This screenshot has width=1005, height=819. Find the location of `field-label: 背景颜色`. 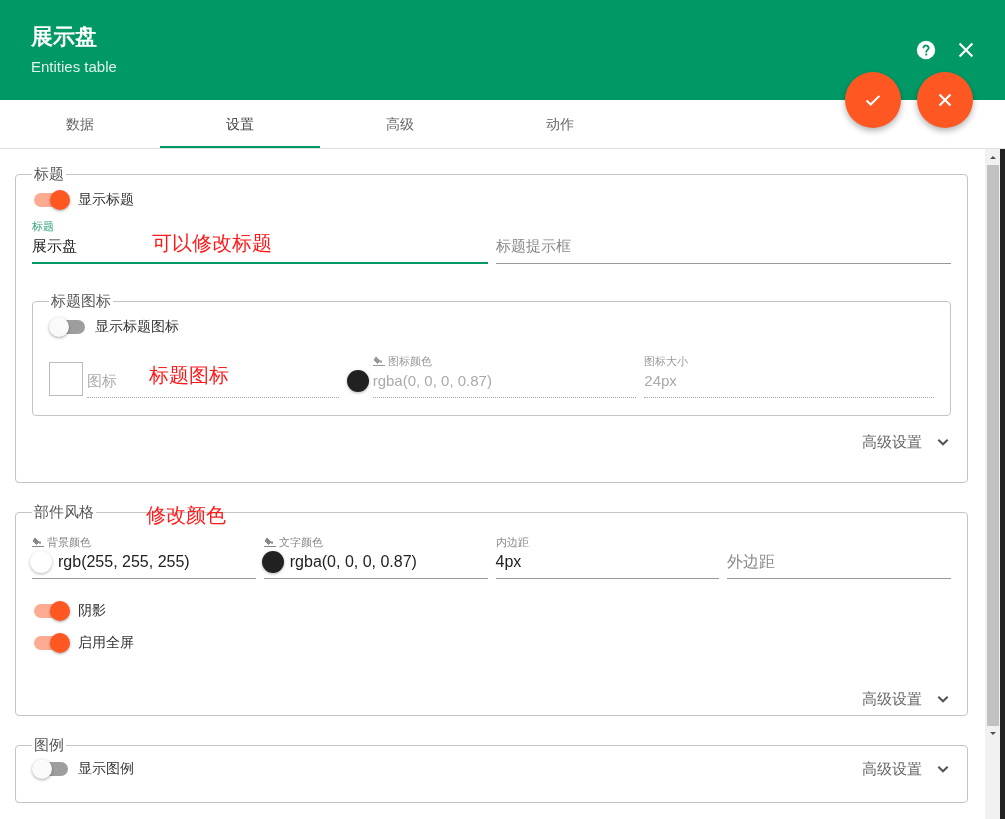

field-label: 背景颜色 is located at coordinates (69, 542).